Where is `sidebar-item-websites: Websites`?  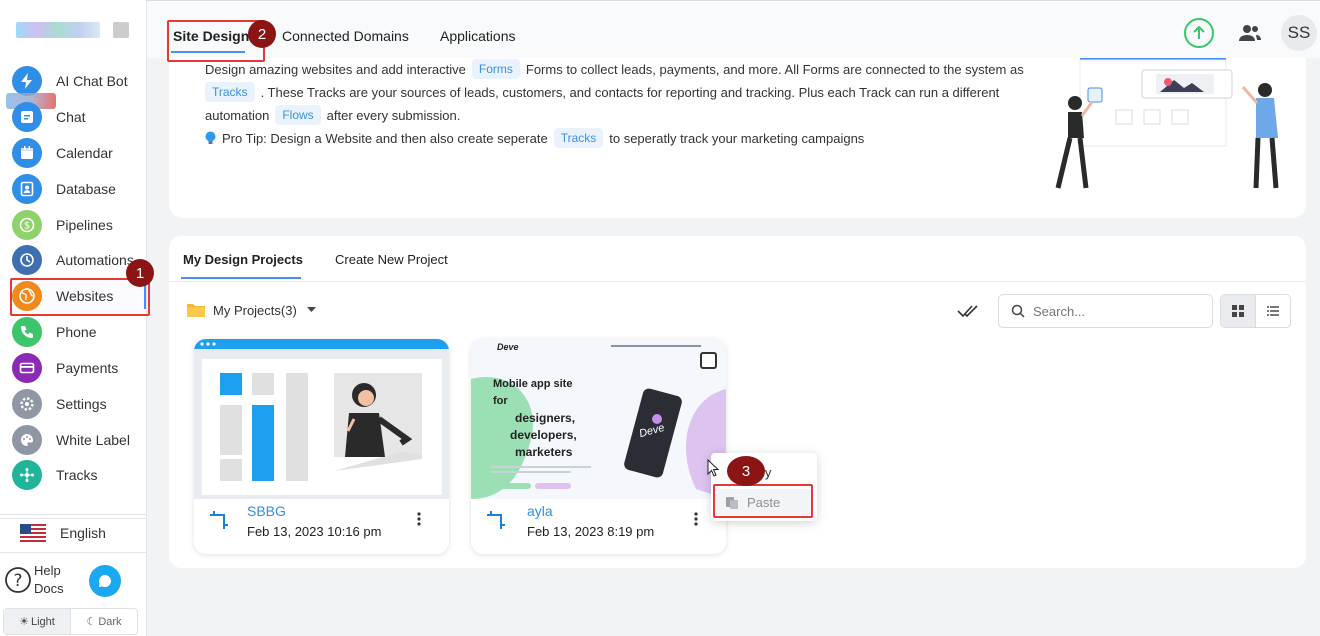
sidebar-item-websites: Websites is located at coordinates (79, 296).